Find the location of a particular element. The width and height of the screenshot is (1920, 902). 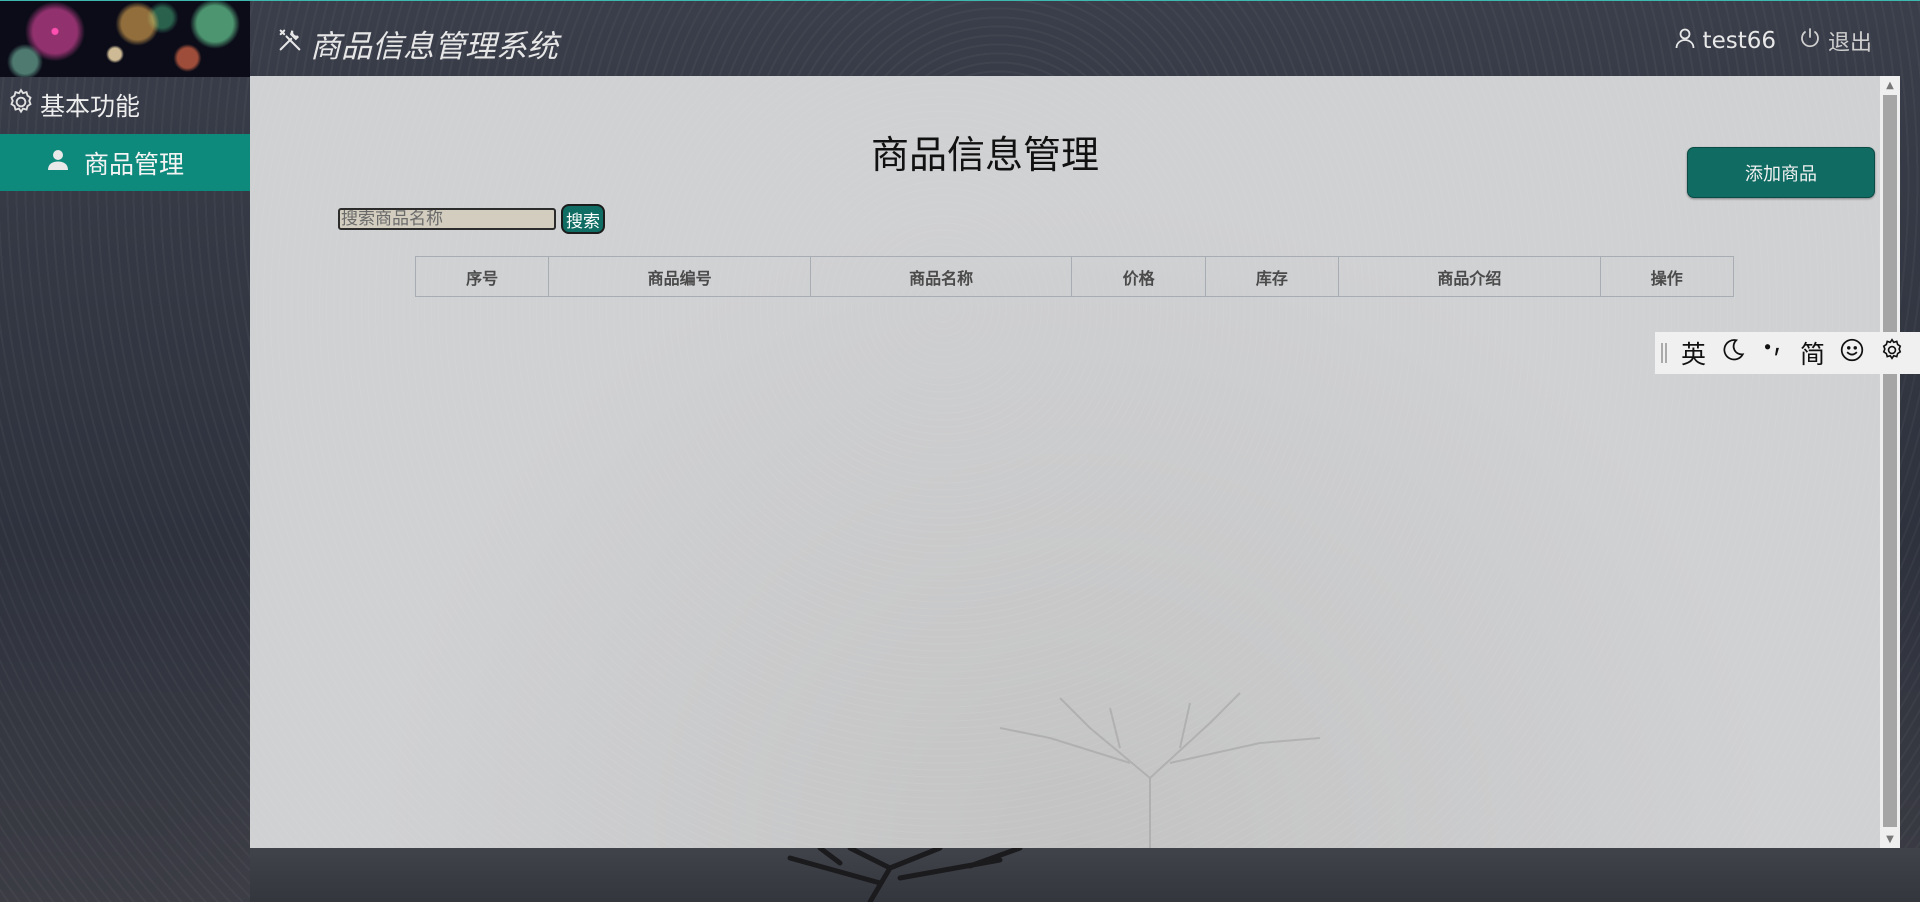

column-header-stock: 库存 is located at coordinates (1272, 276).